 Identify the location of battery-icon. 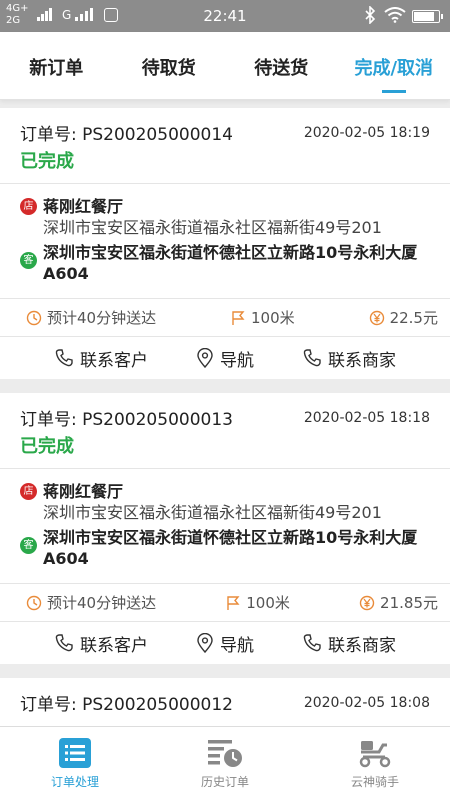
(427, 16).